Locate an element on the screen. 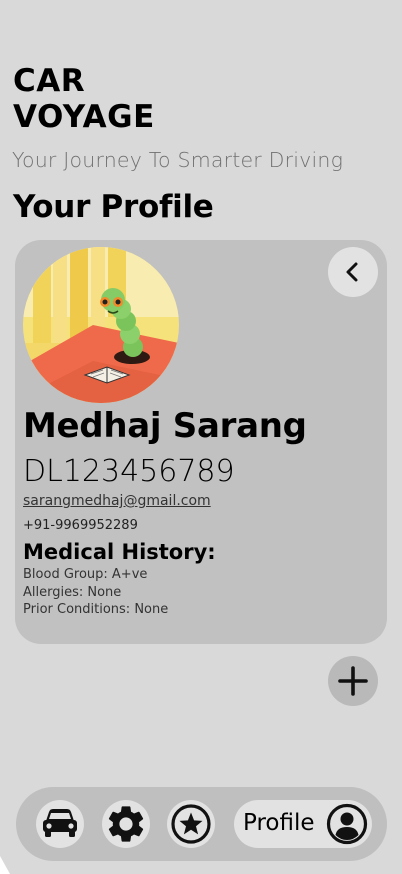 Image resolution: width=402 pixels, height=874 pixels. nav-profile-button: Profile is located at coordinates (303, 824).